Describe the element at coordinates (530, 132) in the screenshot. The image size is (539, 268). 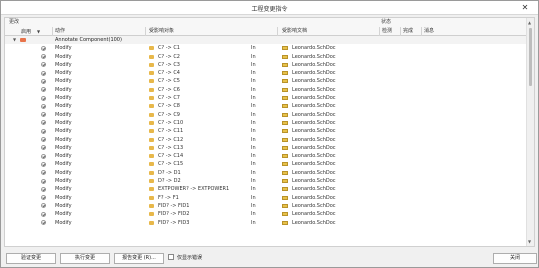
I see `vertical-scrollbar: ▲ ▼` at that location.